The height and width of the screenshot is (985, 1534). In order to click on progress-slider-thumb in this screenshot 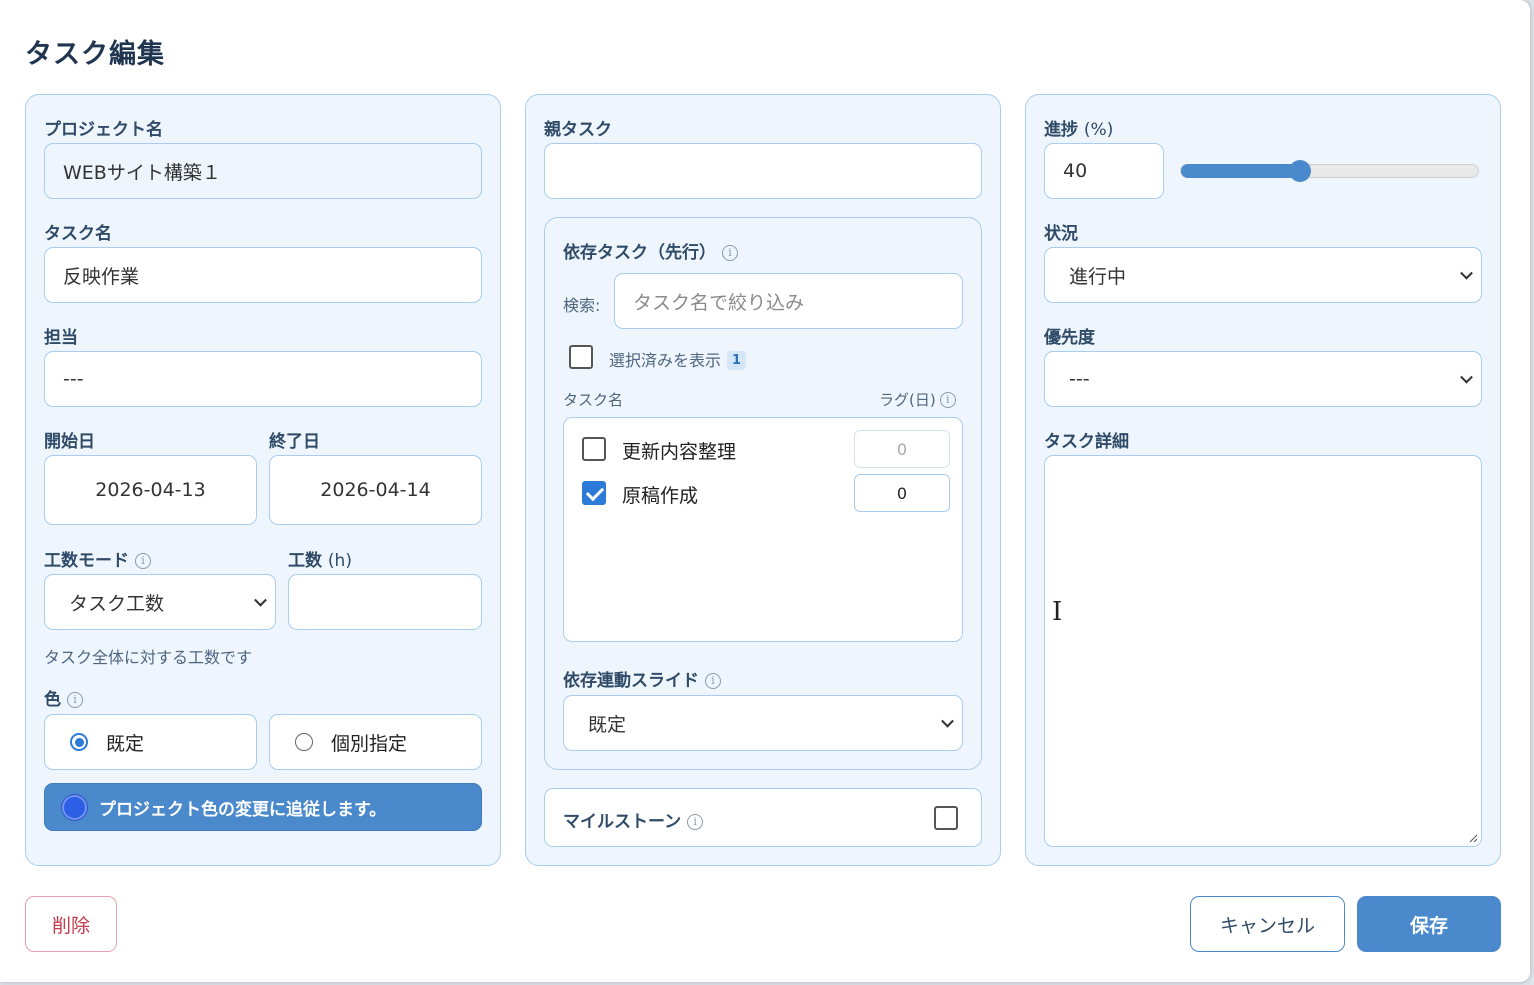, I will do `click(1299, 171)`.